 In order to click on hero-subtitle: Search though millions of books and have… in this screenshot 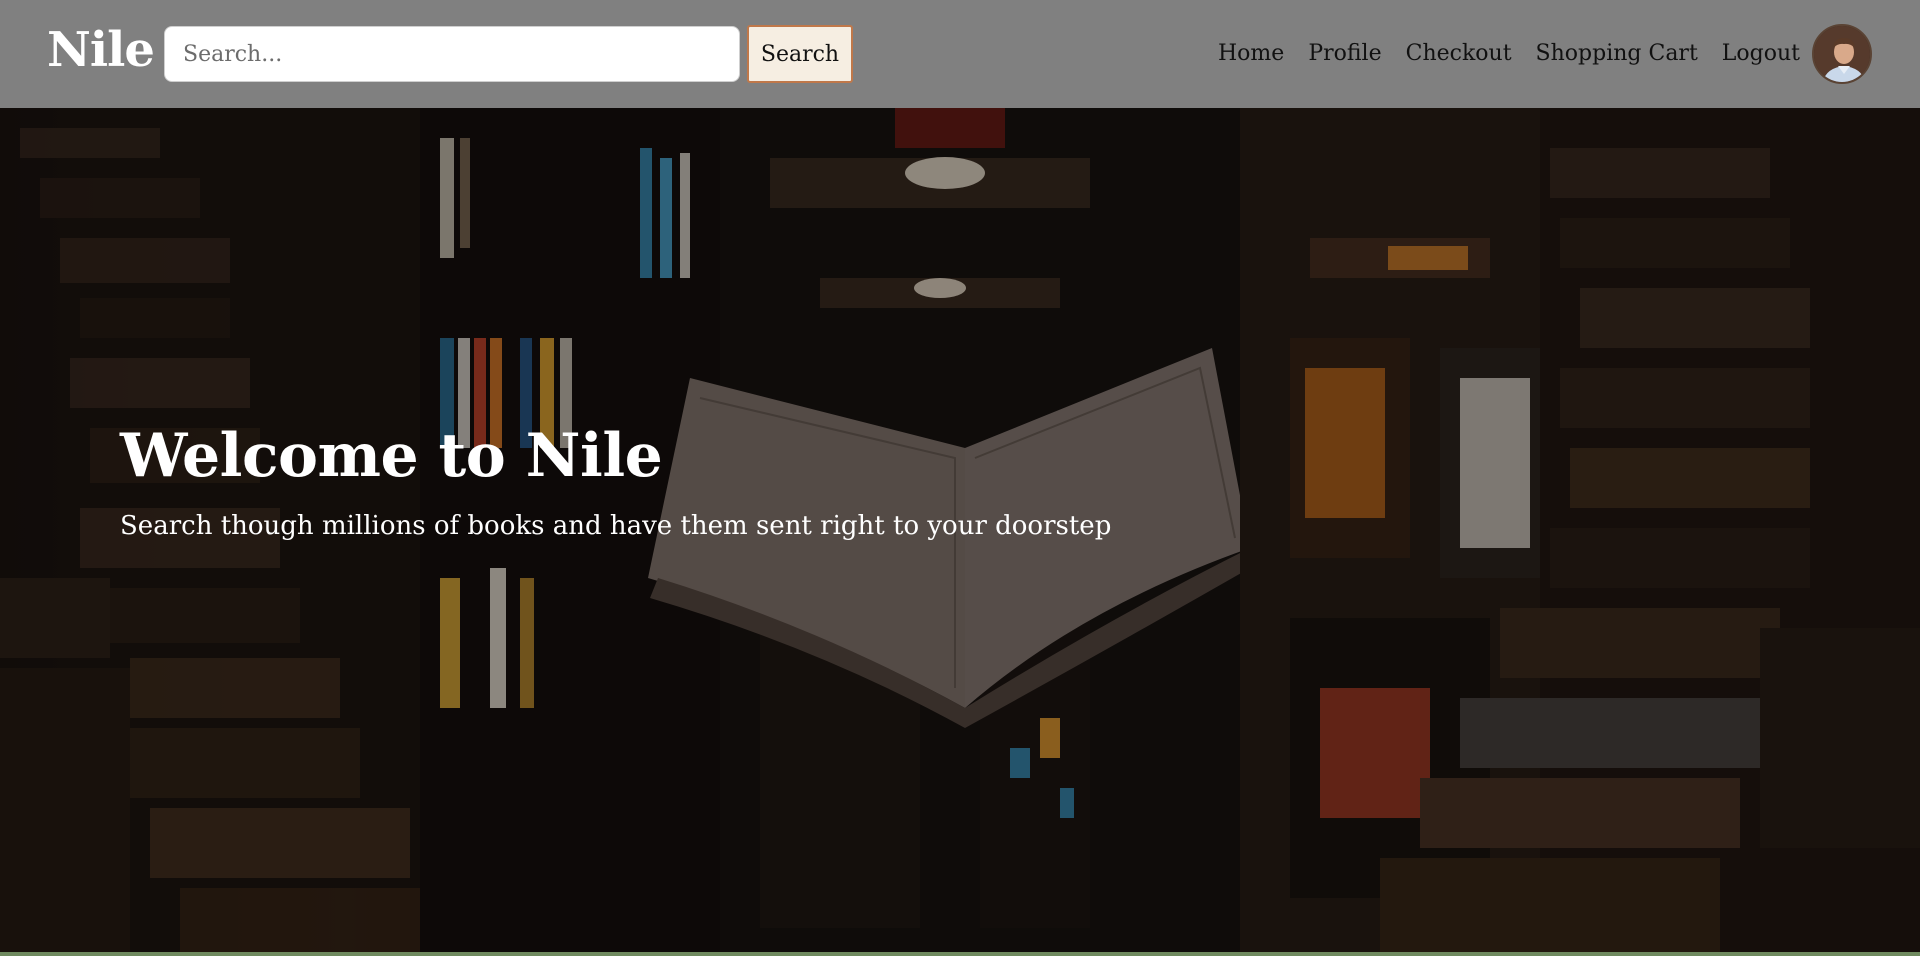, I will do `click(616, 526)`.